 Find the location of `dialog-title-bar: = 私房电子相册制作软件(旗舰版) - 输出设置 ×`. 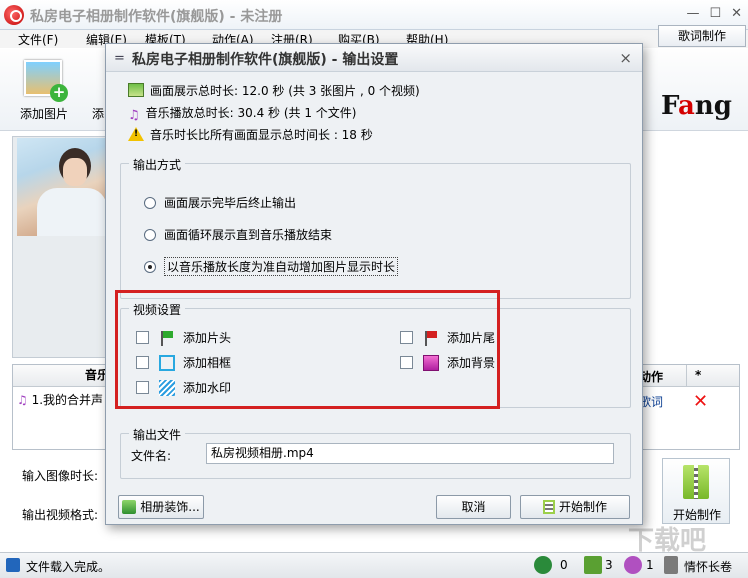

dialog-title-bar: = 私房电子相册制作软件(旗舰版) - 输出设置 × is located at coordinates (374, 58).